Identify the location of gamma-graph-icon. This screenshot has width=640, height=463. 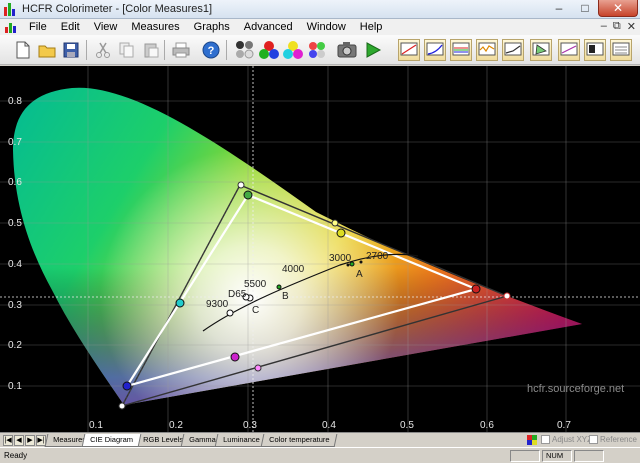
(435, 50).